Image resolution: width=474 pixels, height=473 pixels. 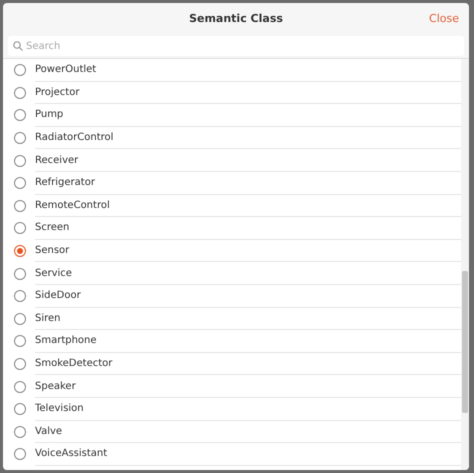 I want to click on dialog-title: Semantic Class, so click(x=236, y=19).